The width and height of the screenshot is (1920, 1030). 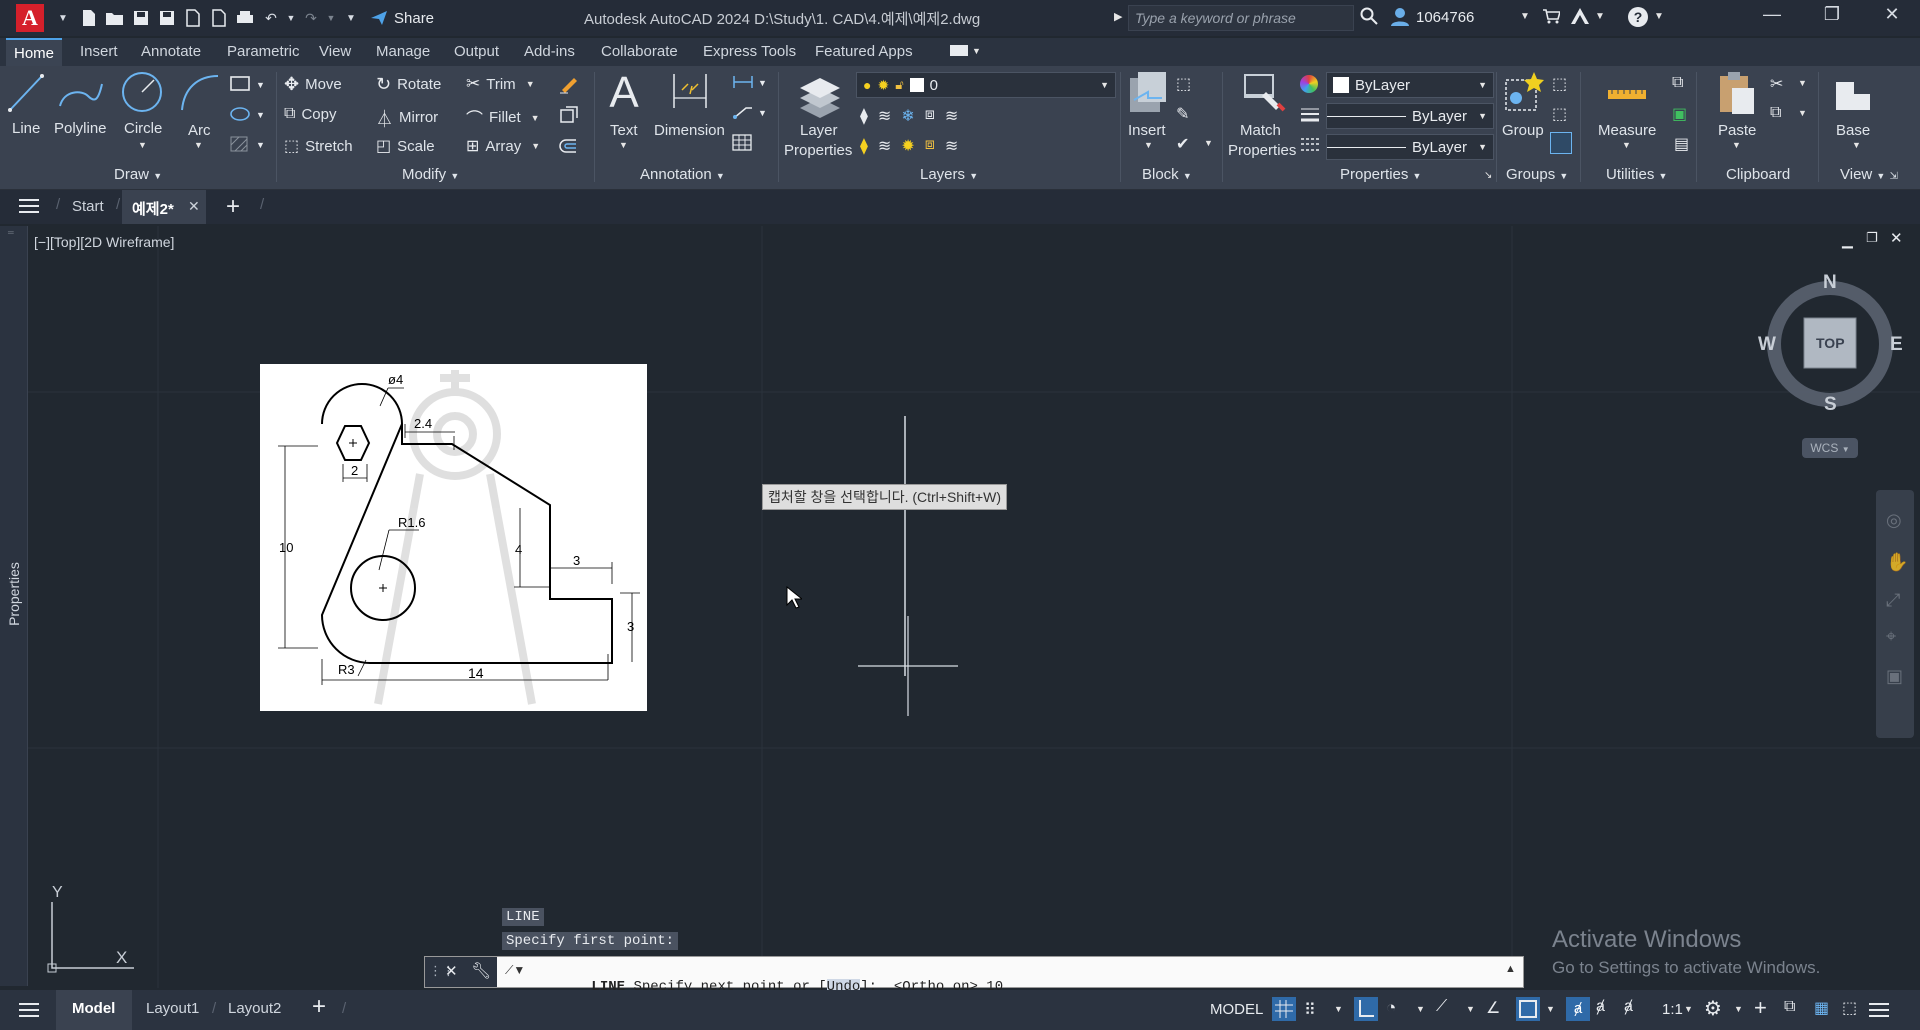 I want to click on ungroup-icon: ⬚, so click(x=1559, y=84).